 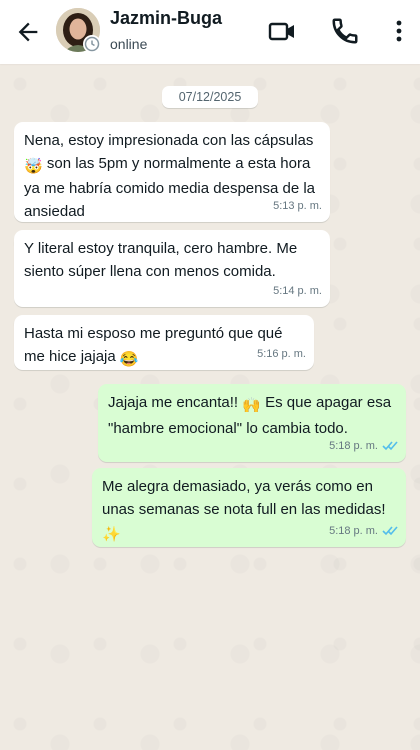 I want to click on more-vertical-icon, so click(x=399, y=31).